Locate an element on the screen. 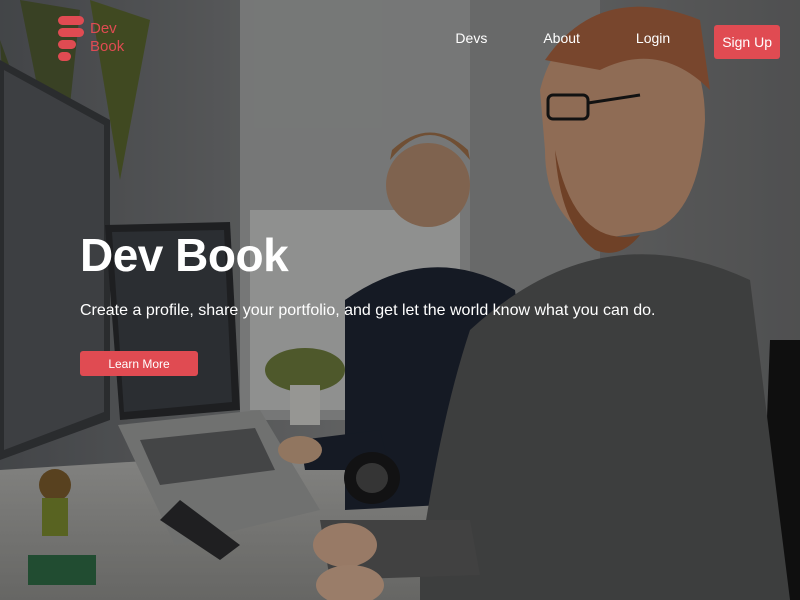 This screenshot has width=800, height=600. brand-name: Dev Book is located at coordinates (107, 38).